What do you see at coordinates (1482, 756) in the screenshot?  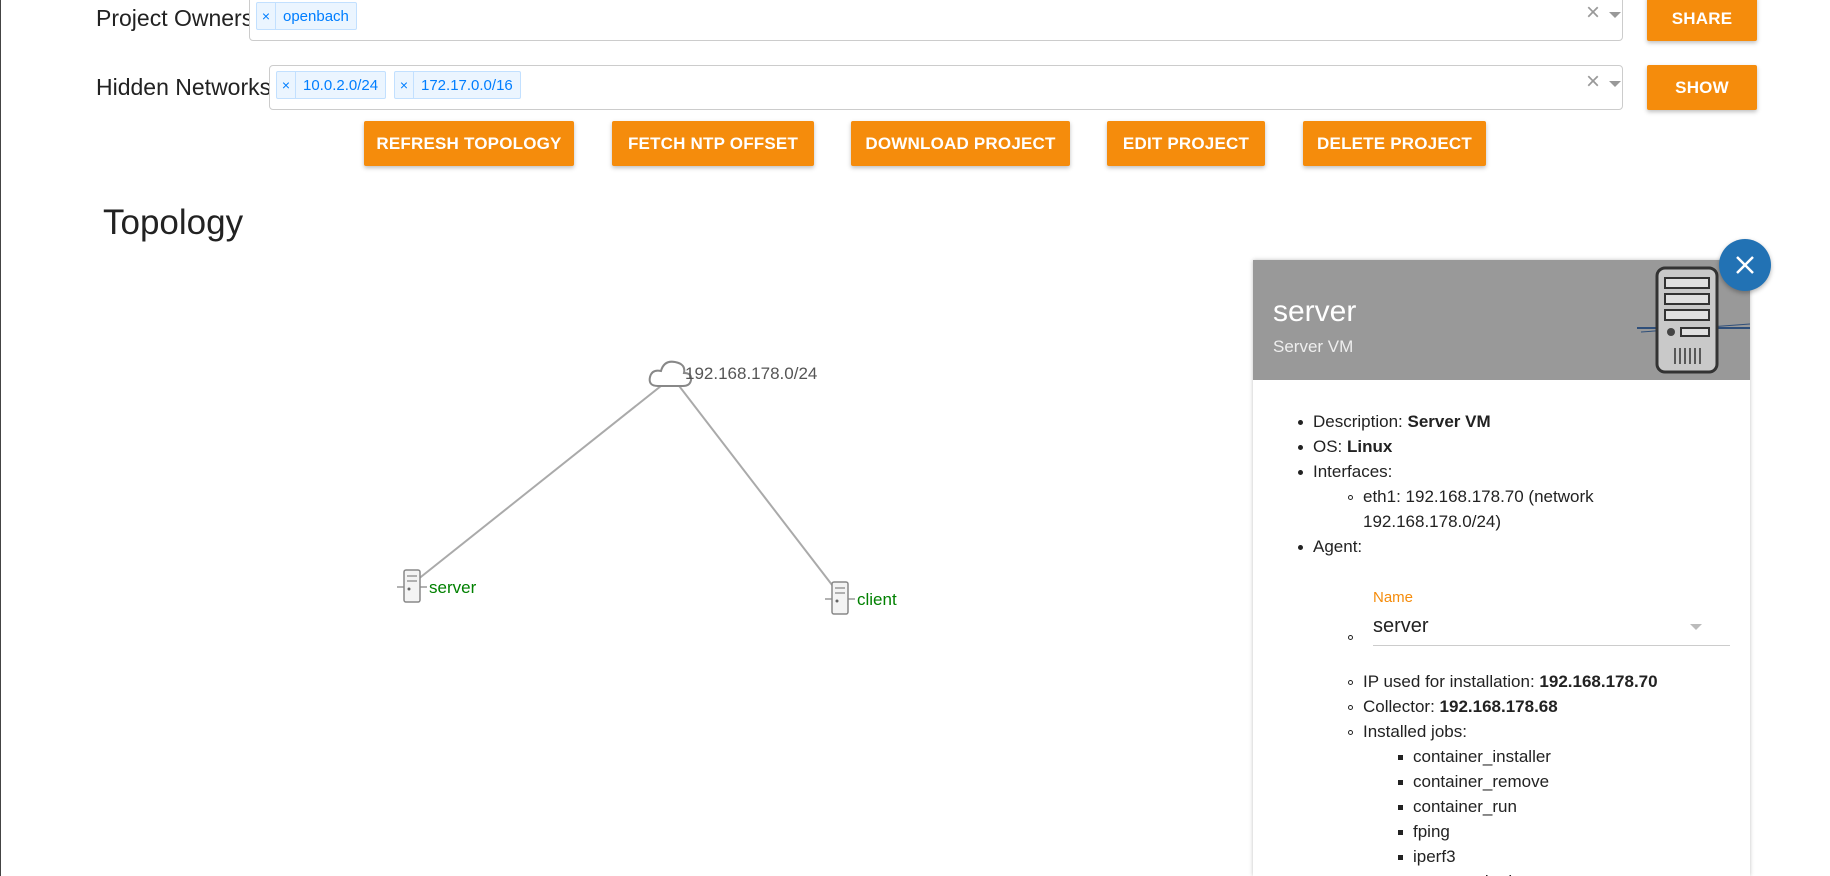 I see `job-item: container_installer` at bounding box center [1482, 756].